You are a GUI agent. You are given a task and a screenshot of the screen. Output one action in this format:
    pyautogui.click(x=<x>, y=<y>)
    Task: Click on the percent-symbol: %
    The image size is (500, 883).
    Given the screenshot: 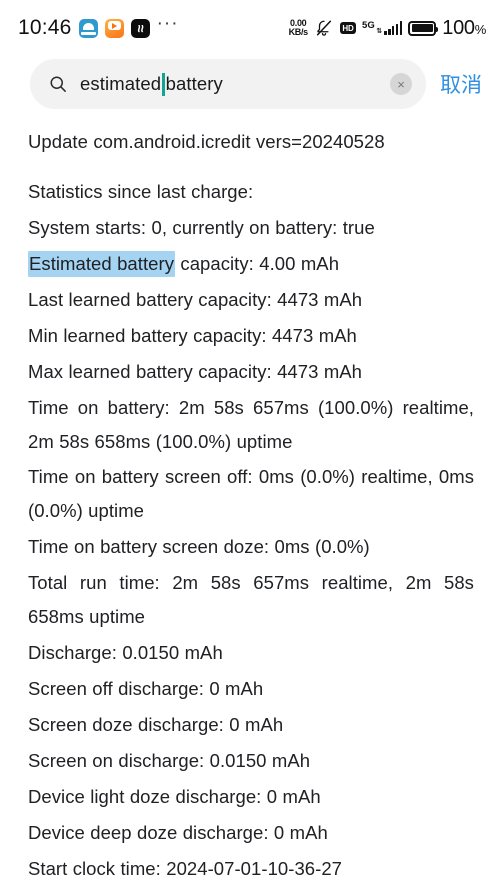 What is the action you would take?
    pyautogui.click(x=480, y=29)
    